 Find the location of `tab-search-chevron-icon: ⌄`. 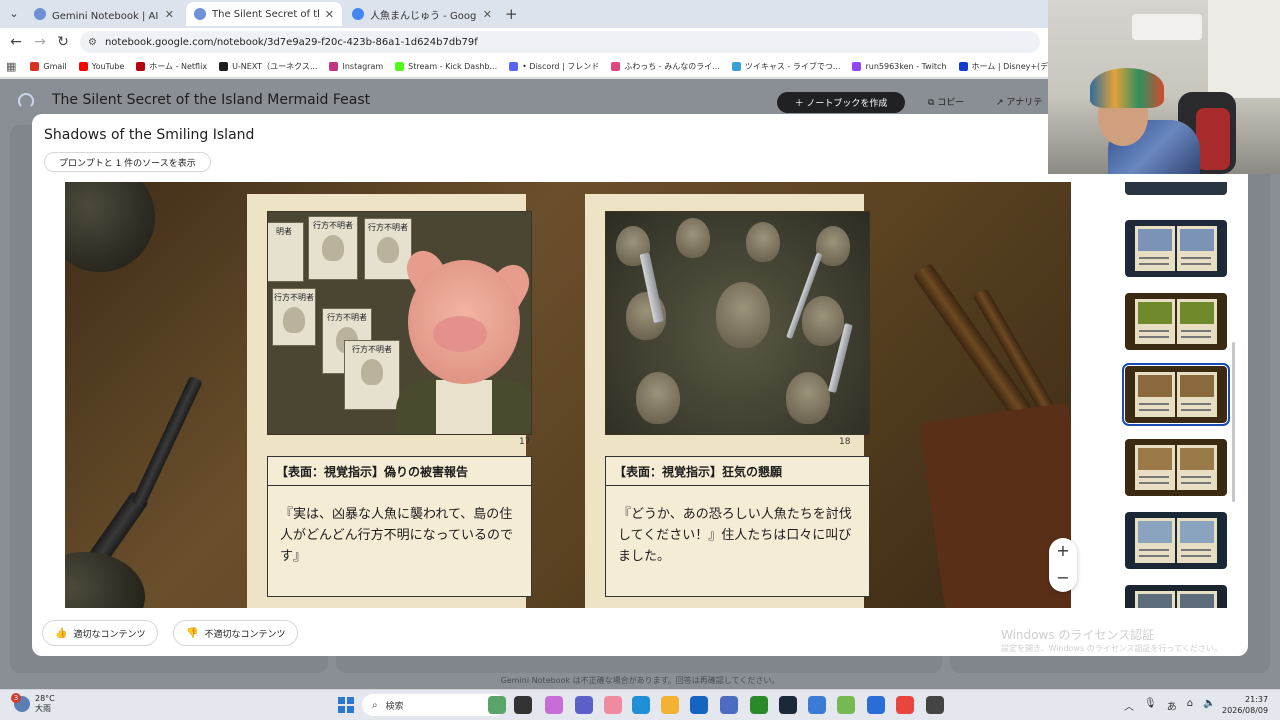

tab-search-chevron-icon: ⌄ is located at coordinates (14, 14).